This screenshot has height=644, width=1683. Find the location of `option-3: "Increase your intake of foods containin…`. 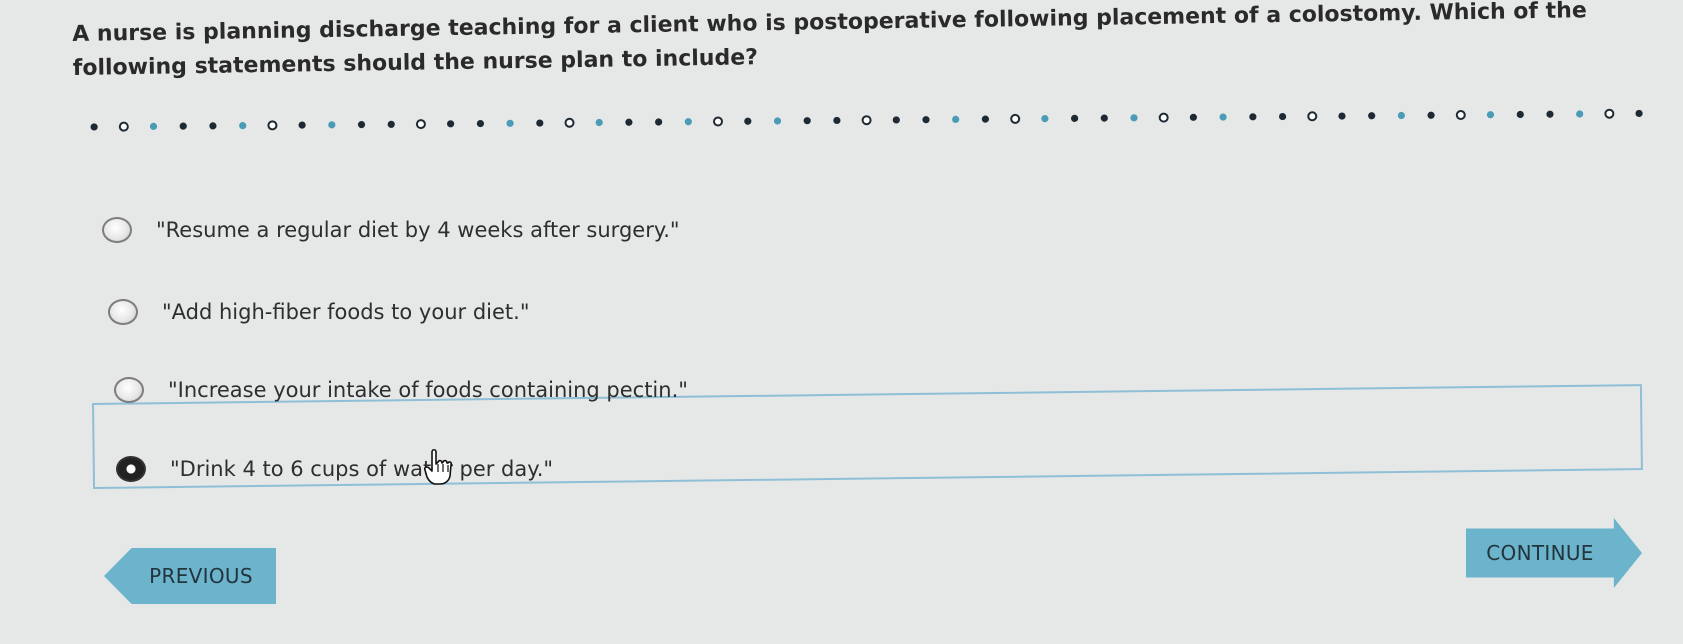

option-3: "Increase your intake of foods containin… is located at coordinates (401, 390).